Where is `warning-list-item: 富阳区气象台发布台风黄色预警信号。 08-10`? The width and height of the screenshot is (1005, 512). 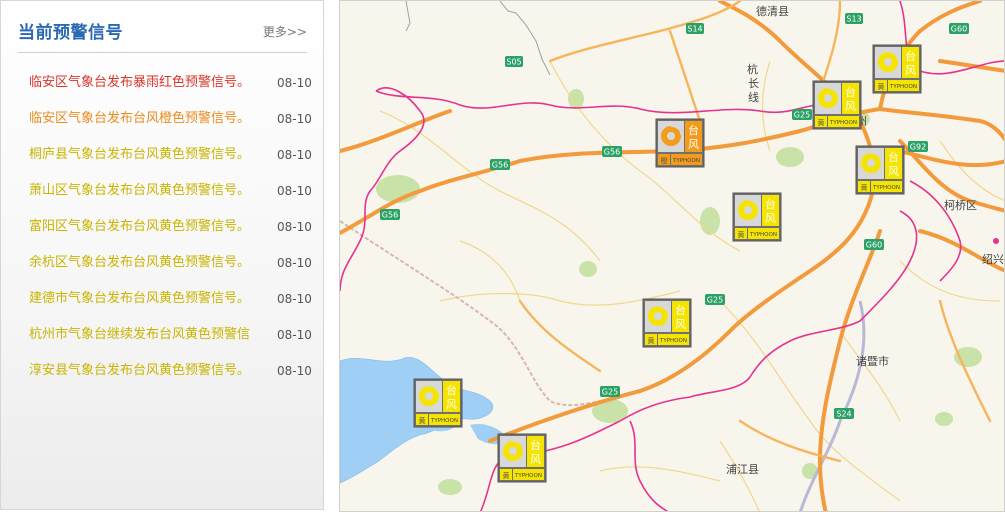
warning-list-item: 富阳区气象台发布台风黄色预警信号。 08-10 is located at coordinates (162, 227).